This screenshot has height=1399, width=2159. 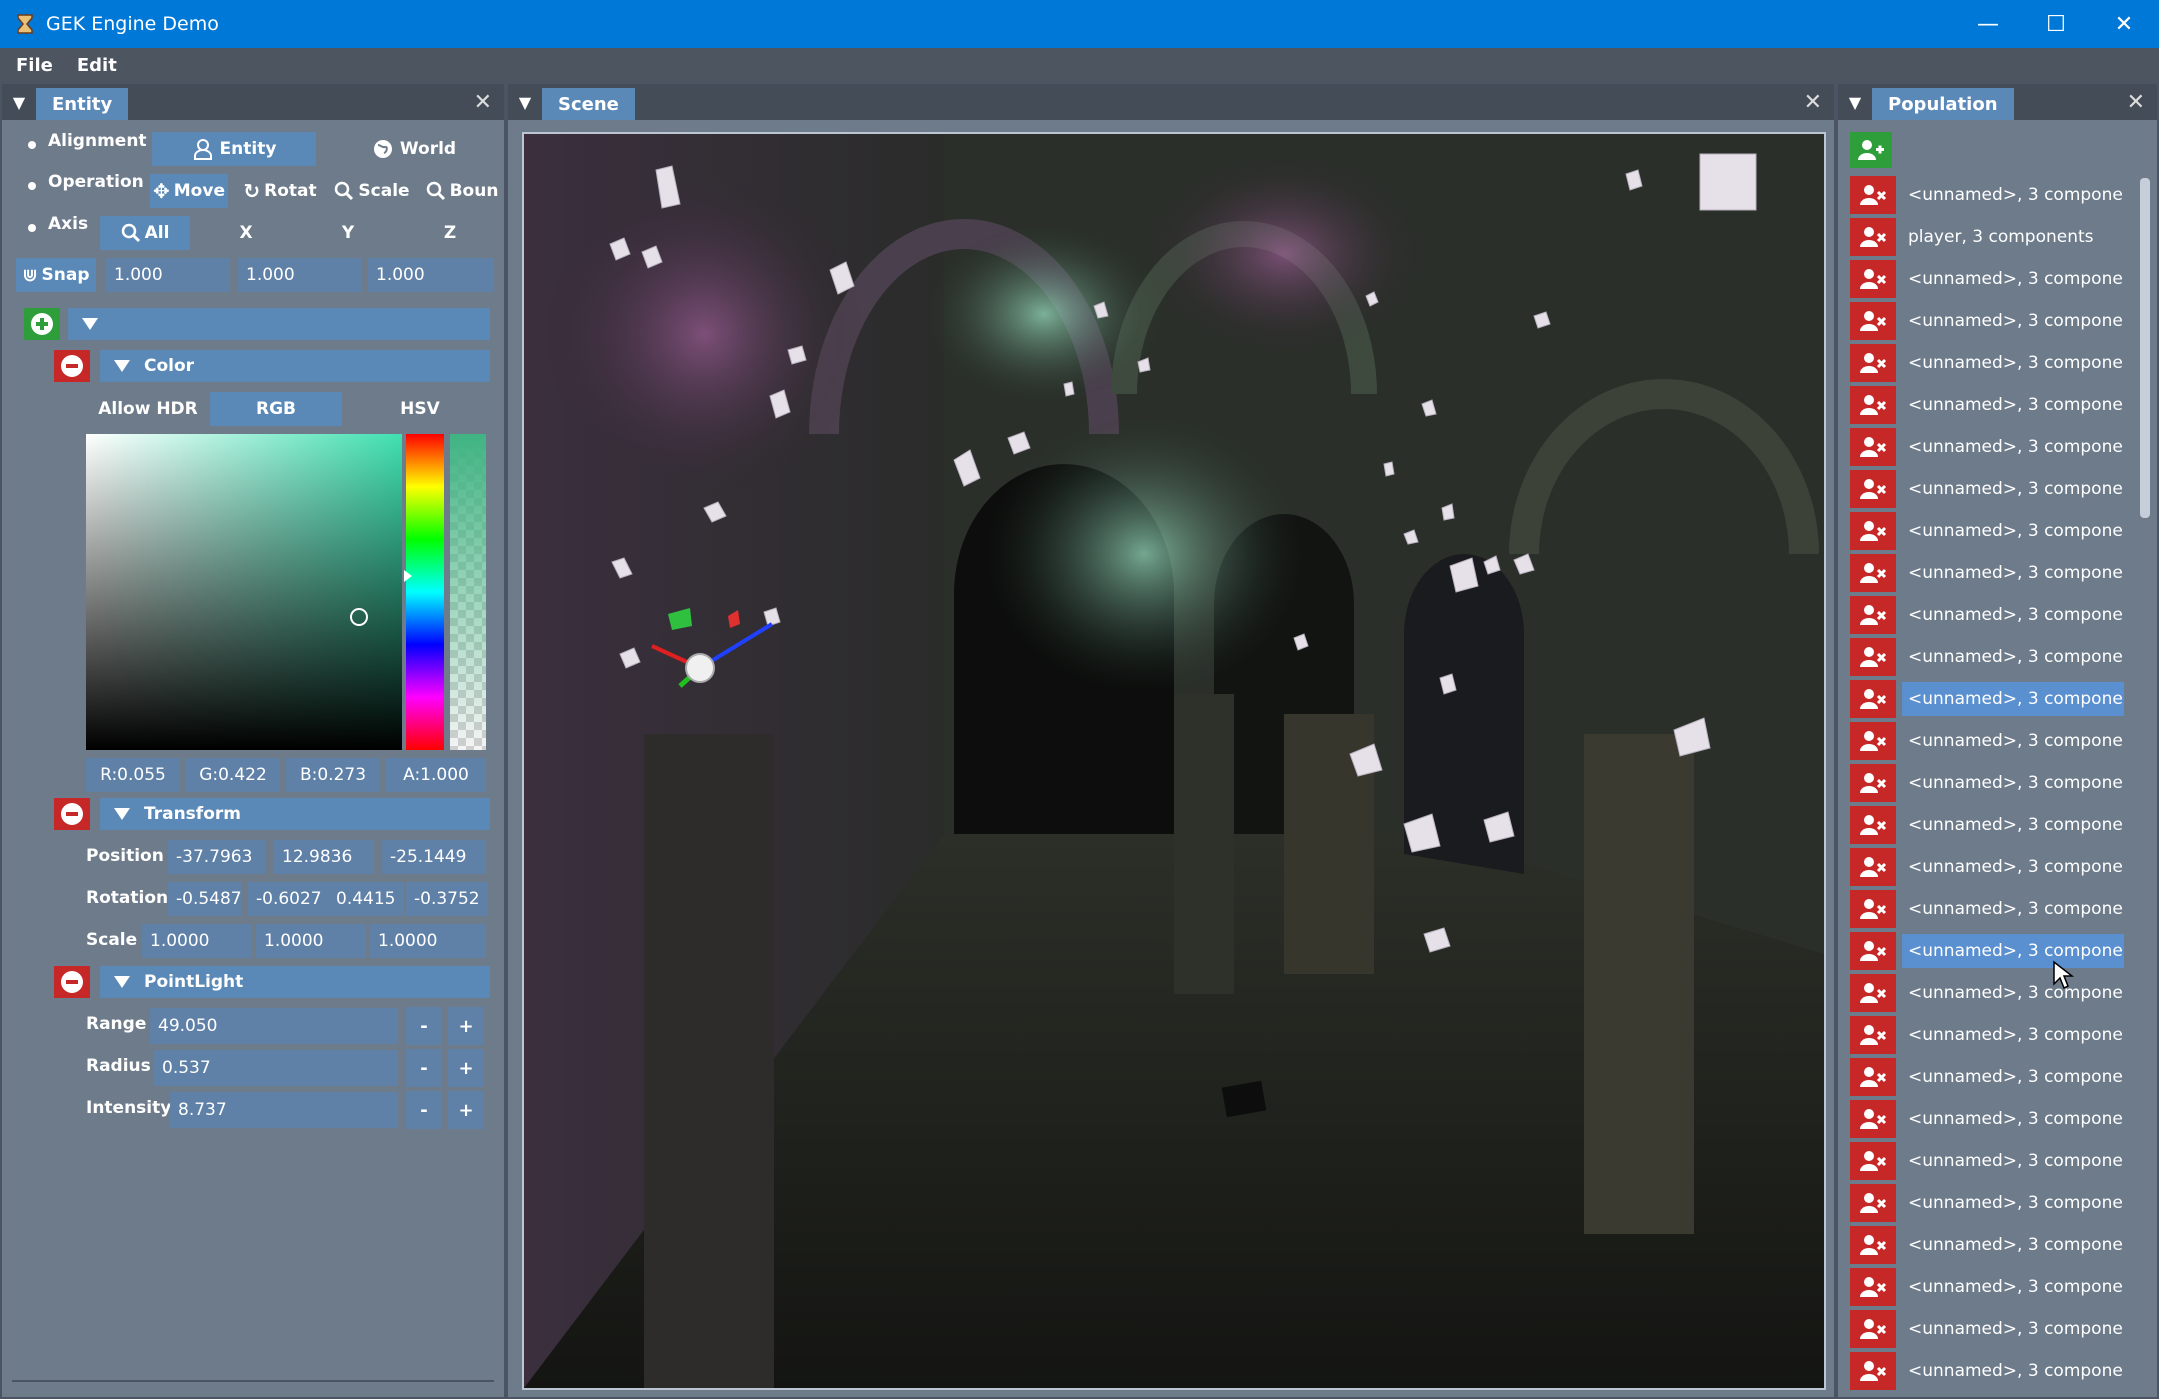 What do you see at coordinates (424, 592) in the screenshot?
I see `hue-slider` at bounding box center [424, 592].